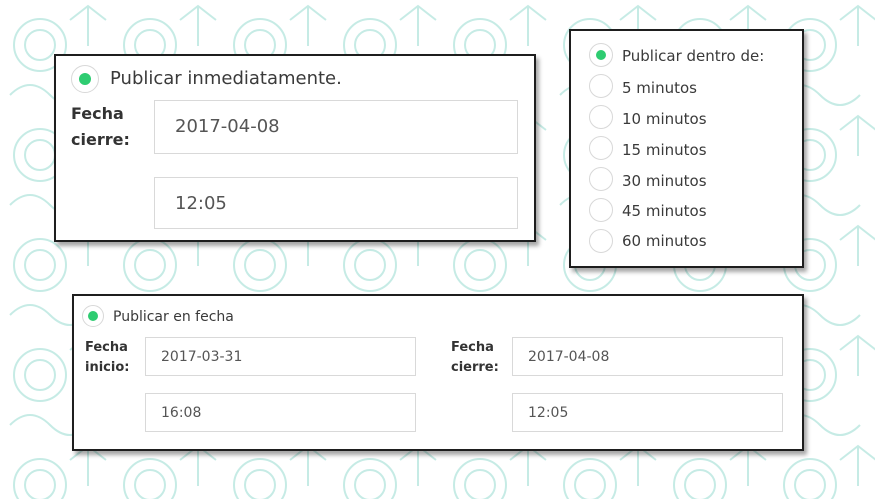  What do you see at coordinates (664, 181) in the screenshot?
I see `delay-option-label: 30 minutos` at bounding box center [664, 181].